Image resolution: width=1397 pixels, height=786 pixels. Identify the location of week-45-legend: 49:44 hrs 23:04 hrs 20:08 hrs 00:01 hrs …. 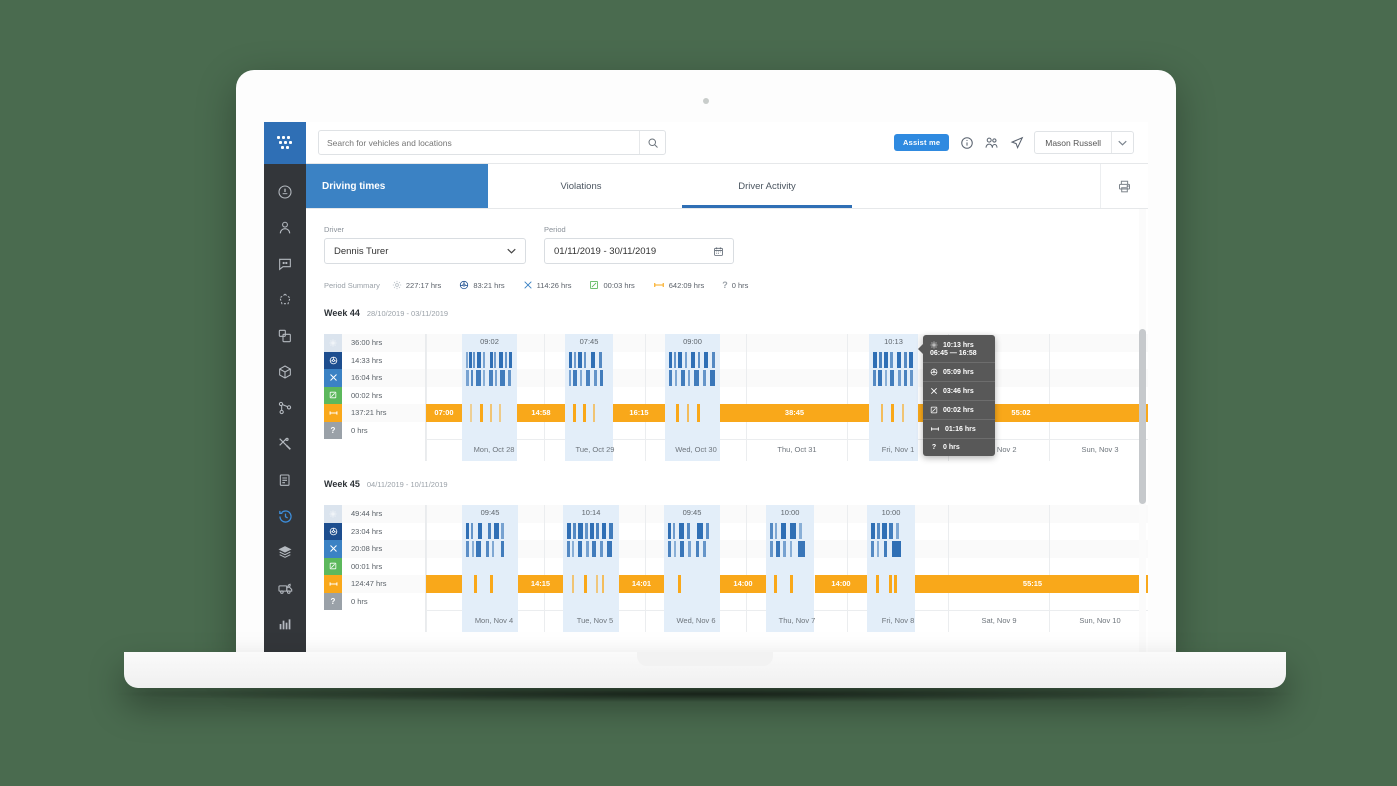
(375, 568).